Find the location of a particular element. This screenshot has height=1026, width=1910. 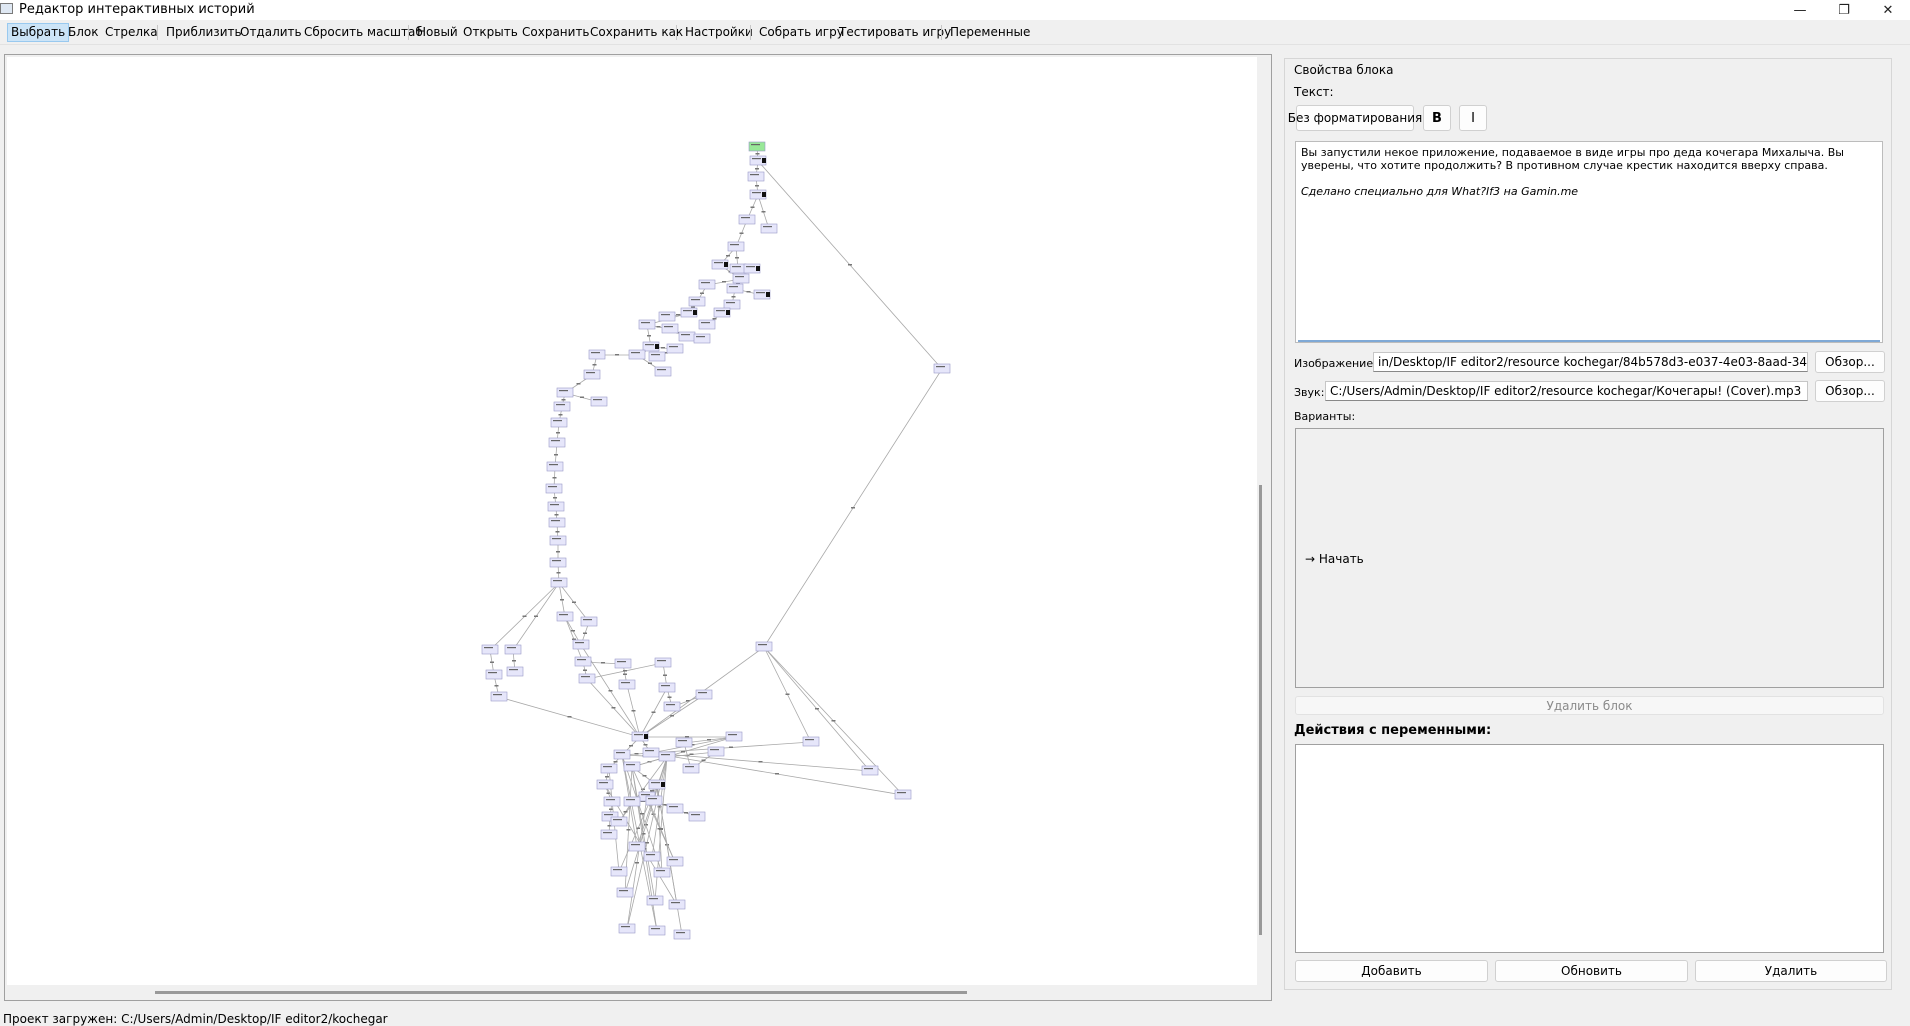

no-format-button: Без форматирования is located at coordinates (1355, 118).